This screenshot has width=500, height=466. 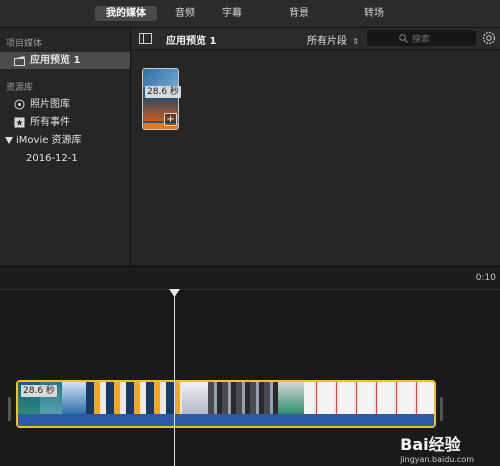 I want to click on tab-transitions: 转场, so click(x=374, y=13).